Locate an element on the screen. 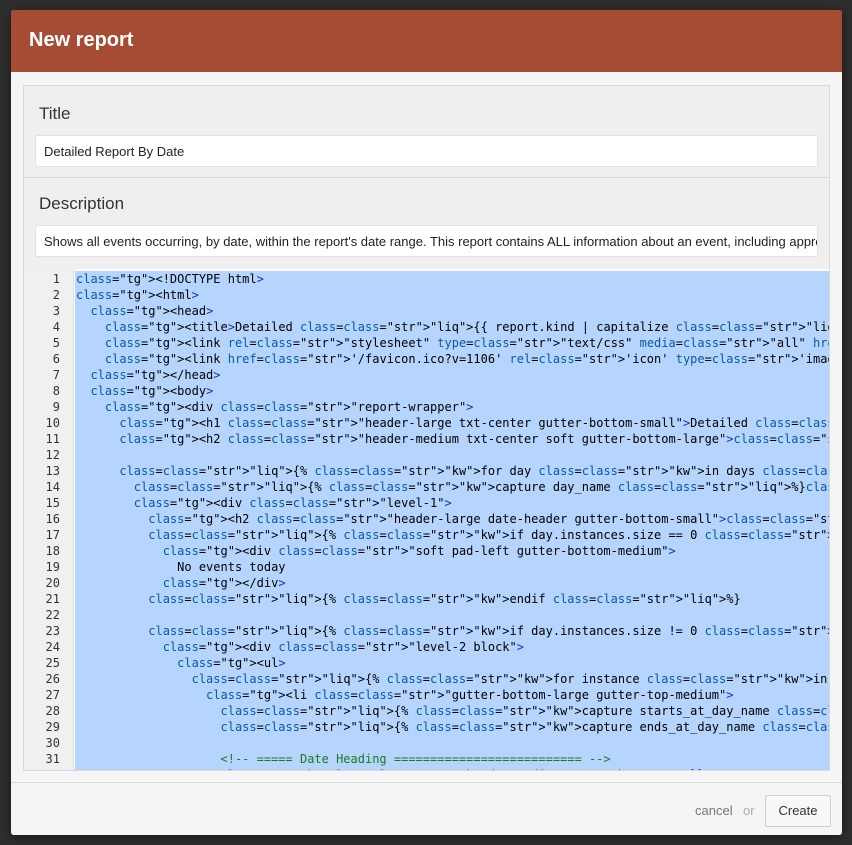 The width and height of the screenshot is (852, 845). code-line: 8 class="tg"><body> is located at coordinates (426, 391).